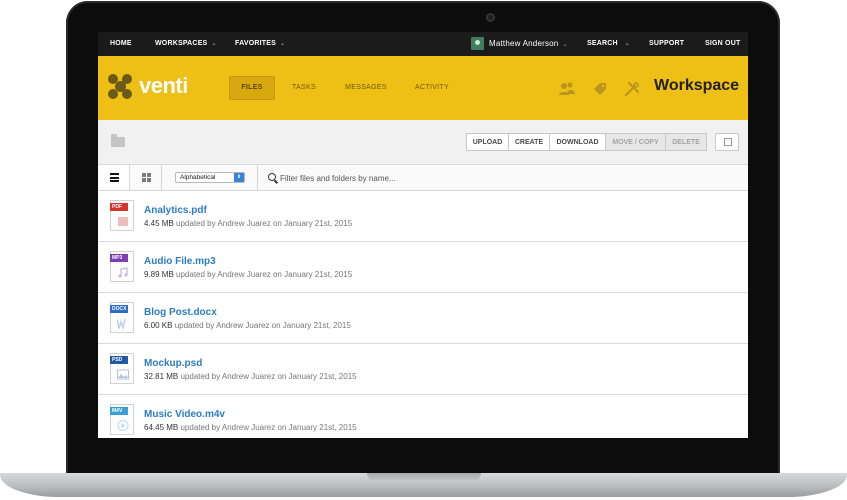 The width and height of the screenshot is (847, 500). I want to click on nav-workspaces-label: WORKSPACES, so click(181, 43).